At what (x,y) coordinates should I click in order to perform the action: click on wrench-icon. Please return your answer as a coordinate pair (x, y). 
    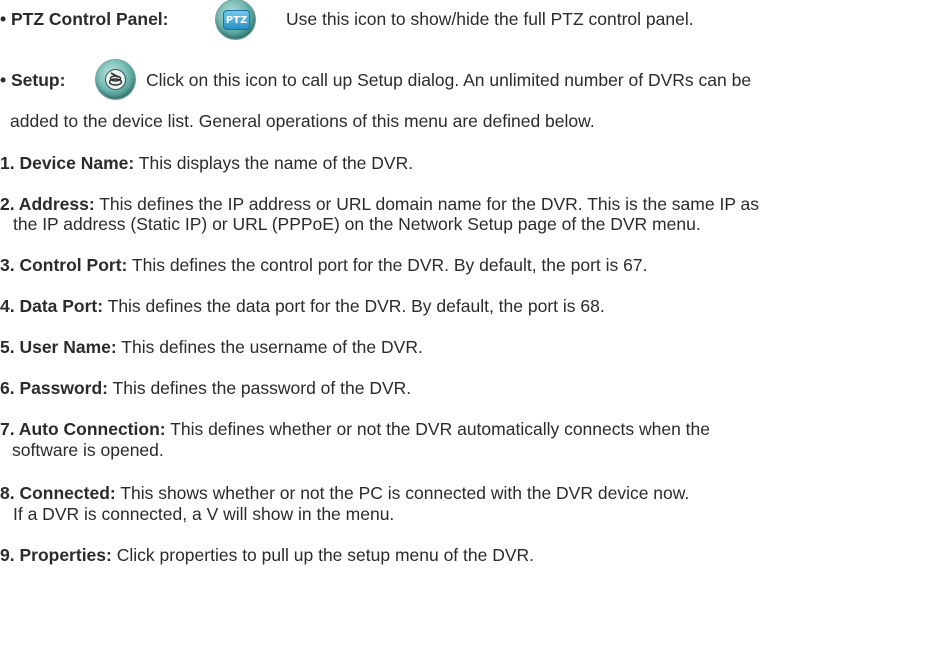
    Looking at the image, I should click on (115, 79).